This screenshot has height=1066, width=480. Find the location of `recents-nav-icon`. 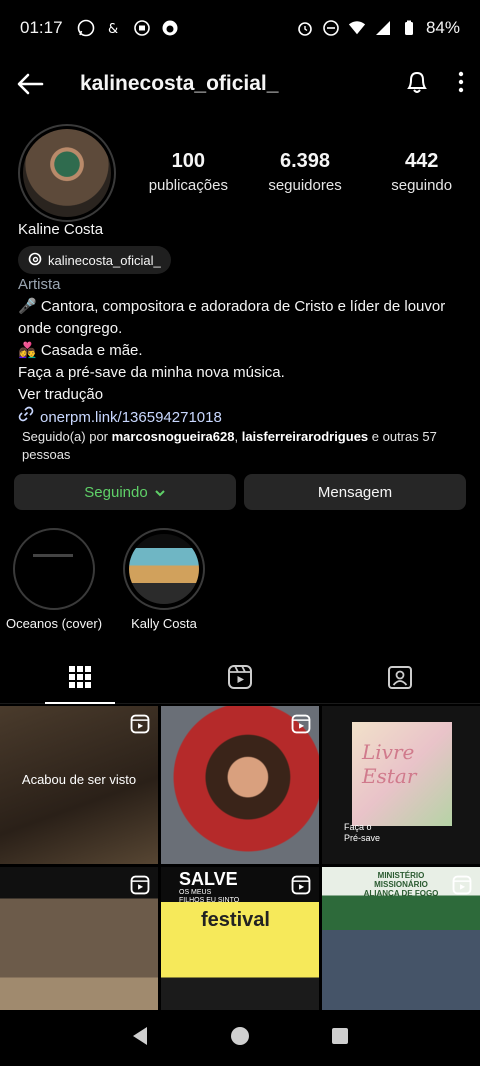

recents-nav-icon is located at coordinates (340, 1038).